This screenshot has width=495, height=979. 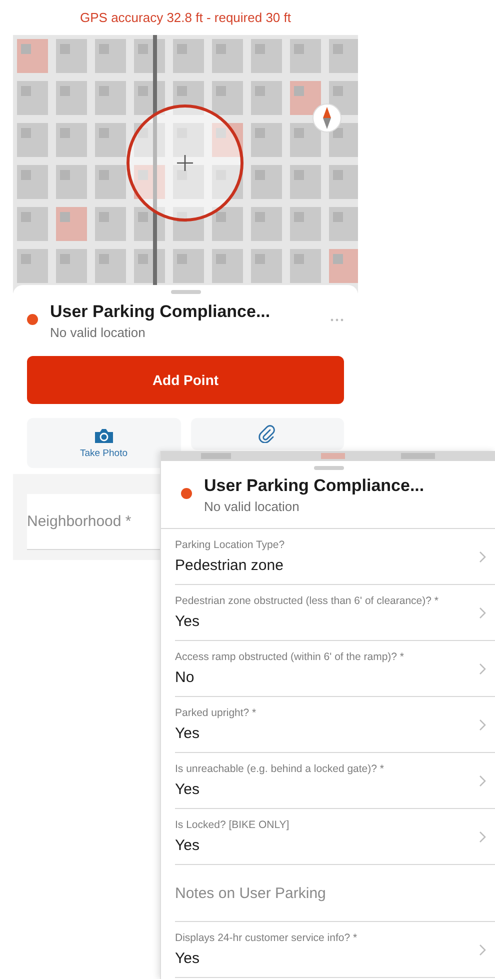 What do you see at coordinates (307, 601) in the screenshot?
I see `field-label: Pedestrian zone obstructed (less than 6' of clearance)? *` at bounding box center [307, 601].